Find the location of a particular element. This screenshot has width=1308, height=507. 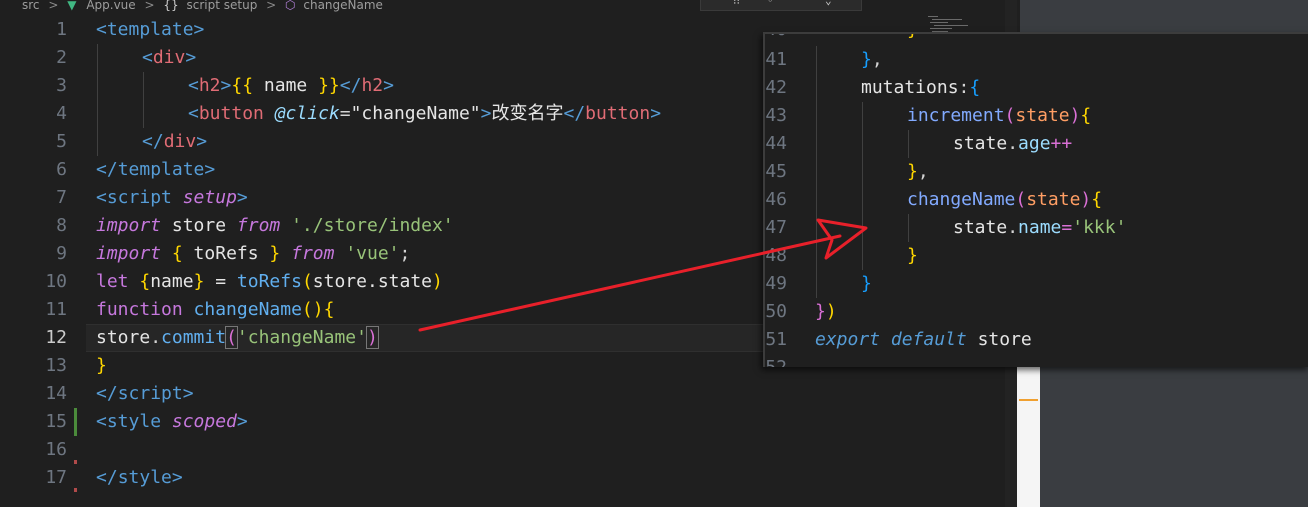

code-text: }) is located at coordinates (826, 311).